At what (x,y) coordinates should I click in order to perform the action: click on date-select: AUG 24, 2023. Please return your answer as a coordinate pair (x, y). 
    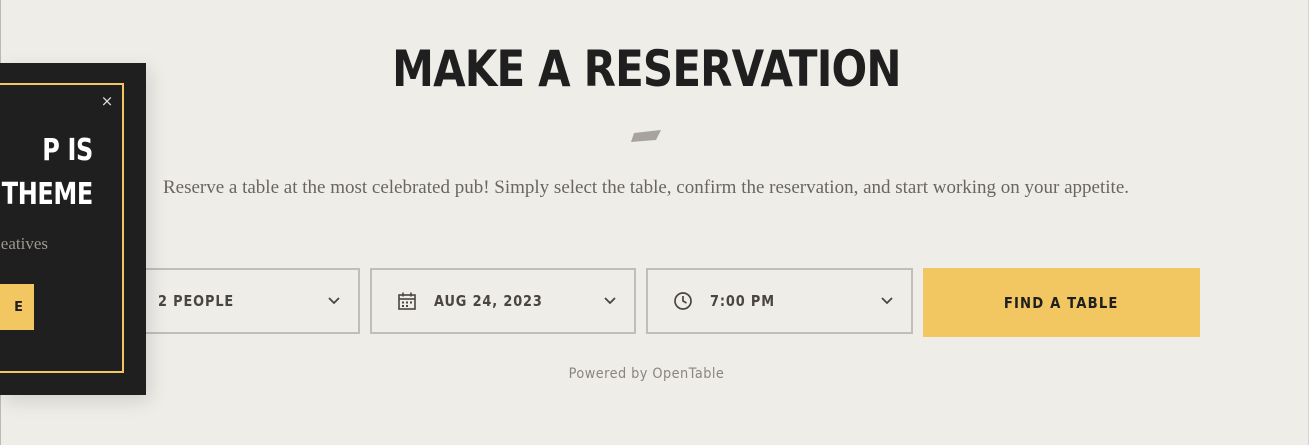
    Looking at the image, I should click on (503, 301).